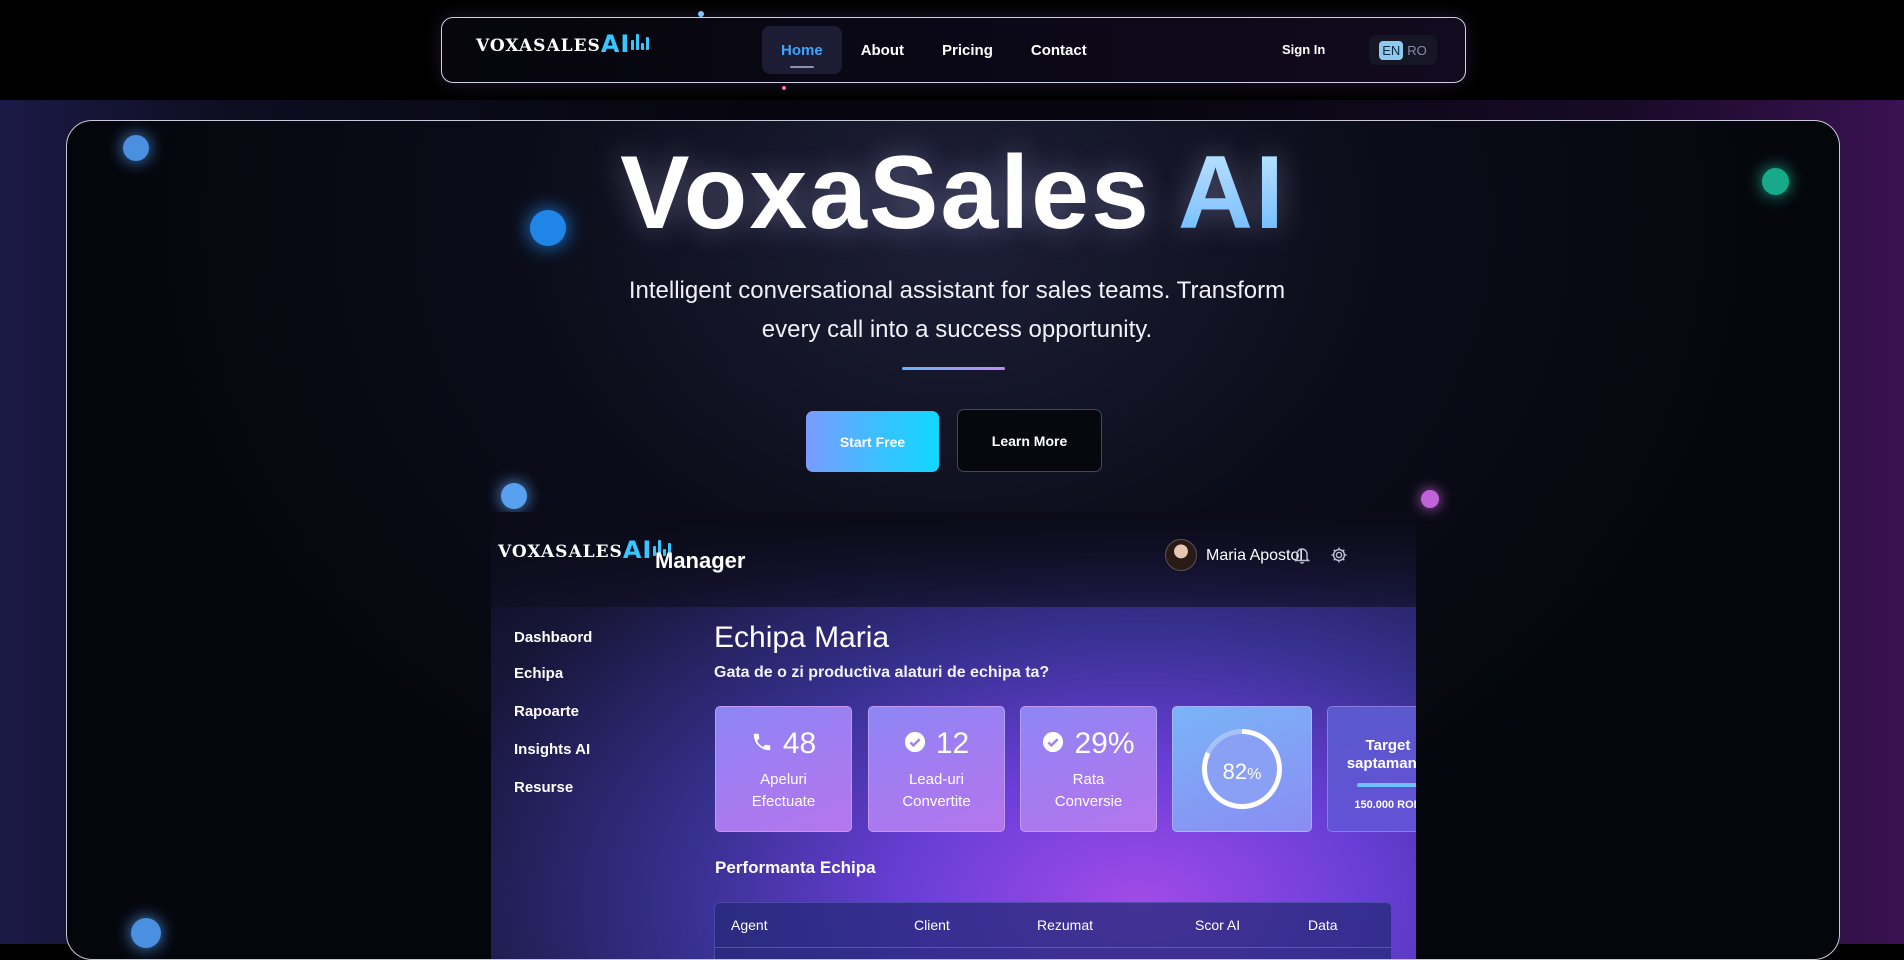 The height and width of the screenshot is (960, 1904). I want to click on table-header-rezumat: Rezumat, so click(1065, 925).